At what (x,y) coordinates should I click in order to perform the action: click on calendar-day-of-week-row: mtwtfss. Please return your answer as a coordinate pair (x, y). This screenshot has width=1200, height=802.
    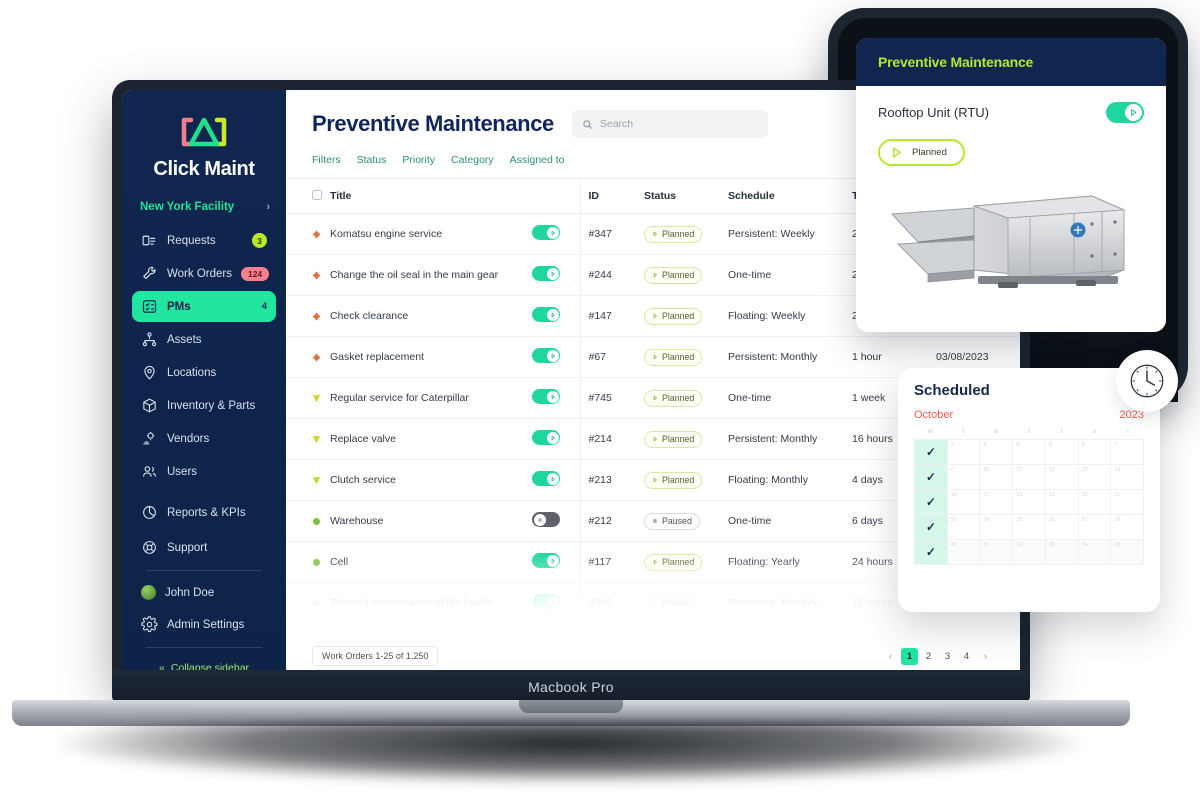
    Looking at the image, I should click on (1029, 432).